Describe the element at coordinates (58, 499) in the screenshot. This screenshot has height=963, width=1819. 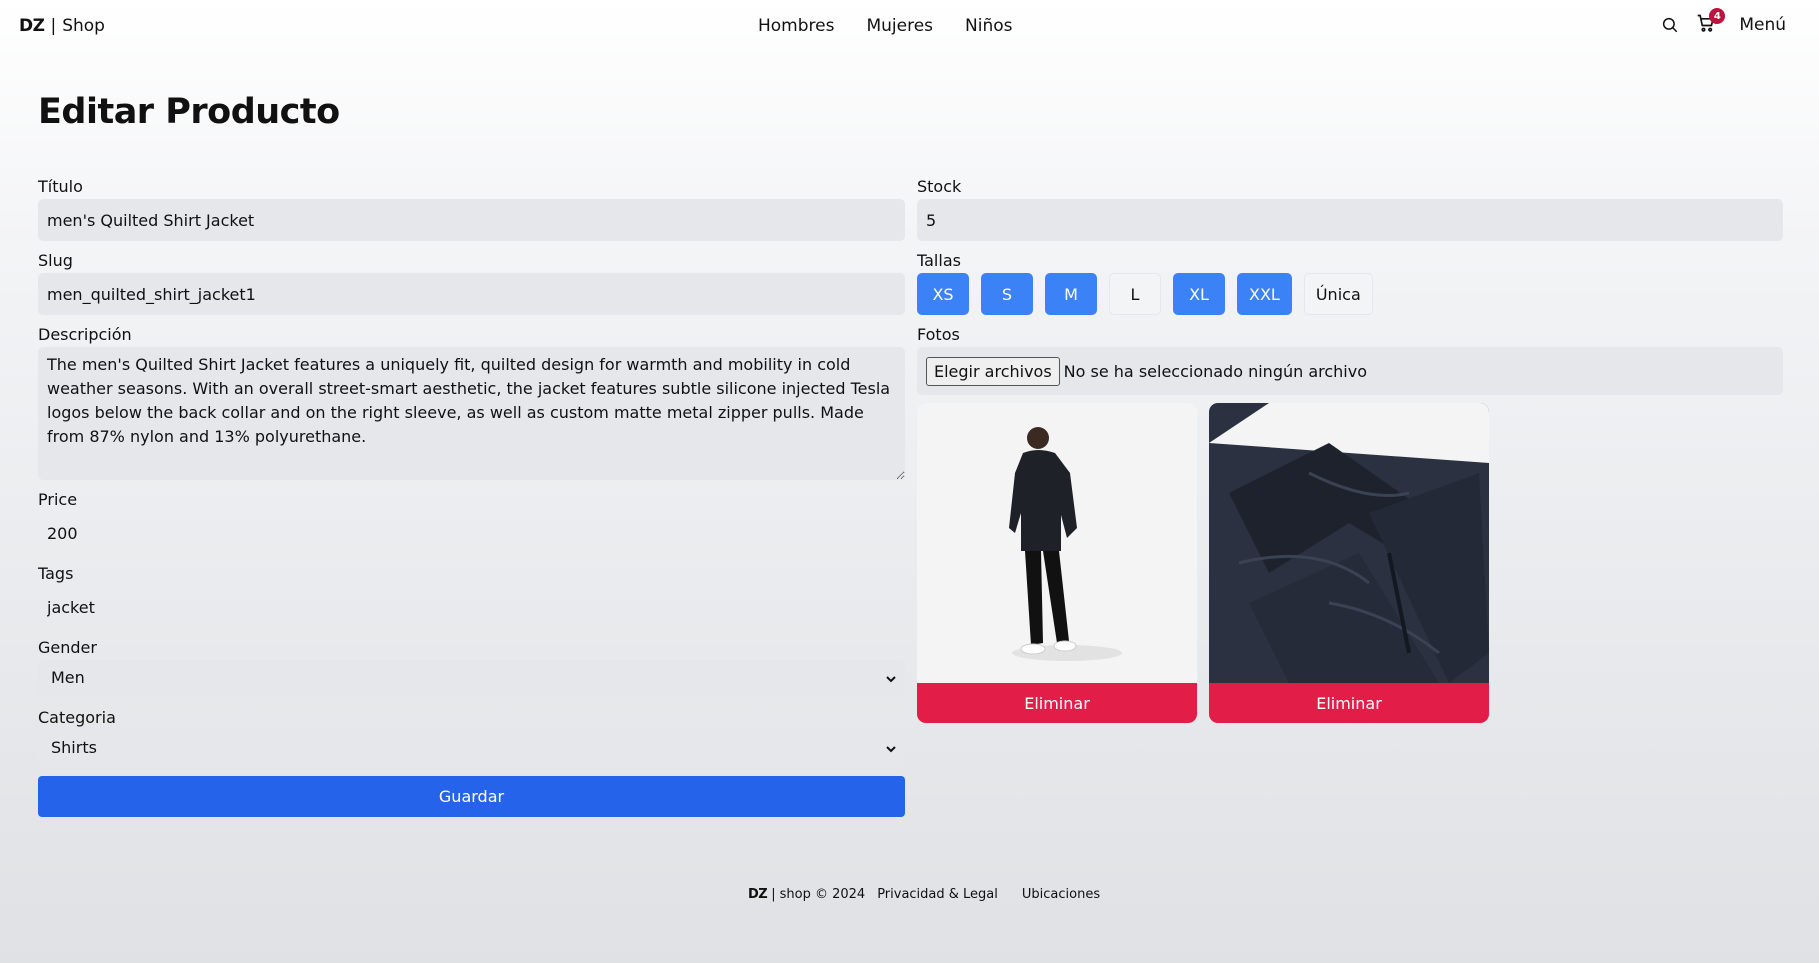
I see `price-label: Price` at that location.